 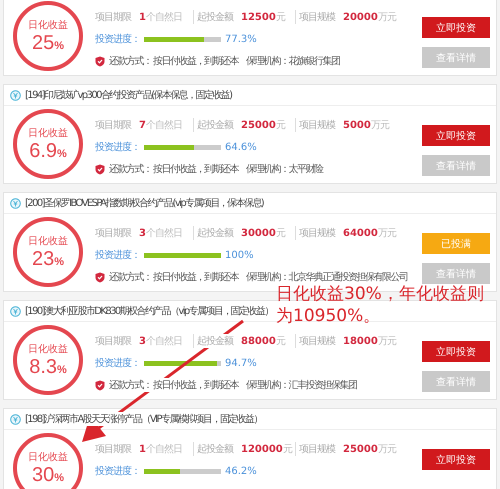 What do you see at coordinates (48, 475) in the screenshot?
I see `rate-value: 30%` at bounding box center [48, 475].